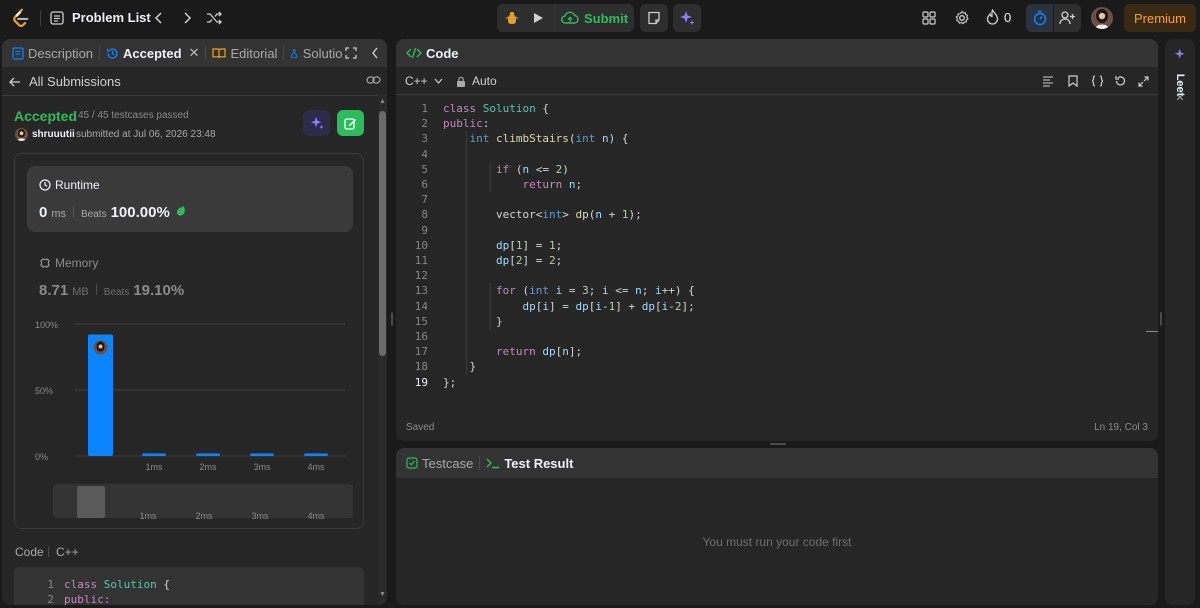 This screenshot has height=608, width=1200. I want to click on layout-grid-icon, so click(929, 18).